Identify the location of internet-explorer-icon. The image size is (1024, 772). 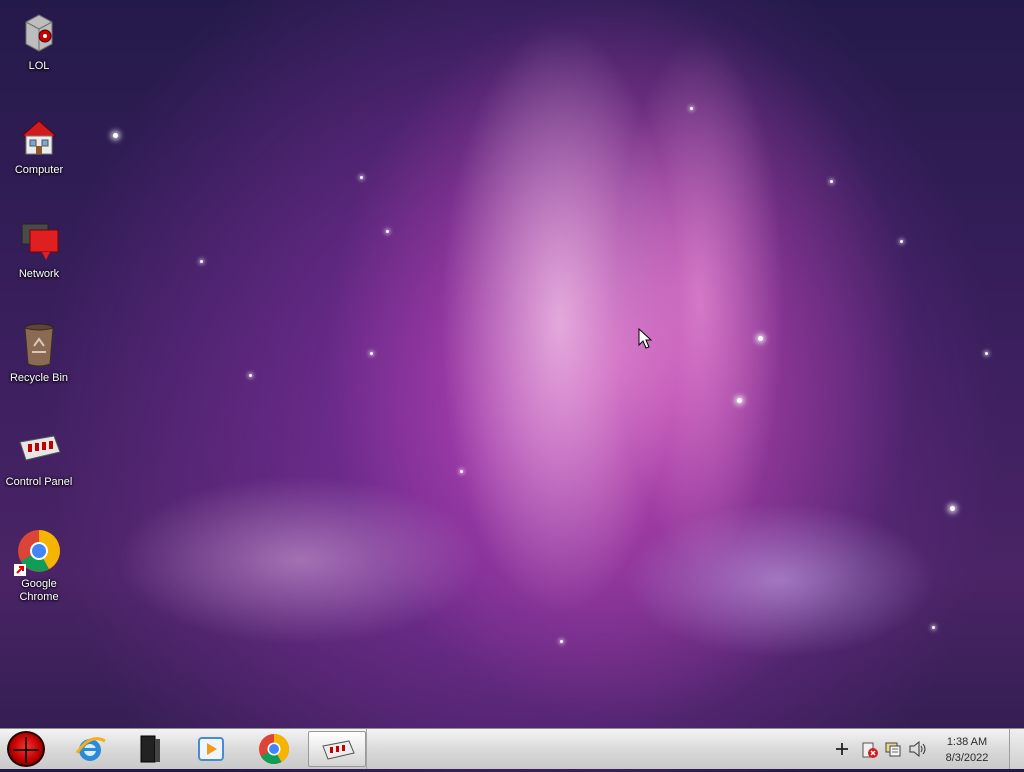
(90, 749).